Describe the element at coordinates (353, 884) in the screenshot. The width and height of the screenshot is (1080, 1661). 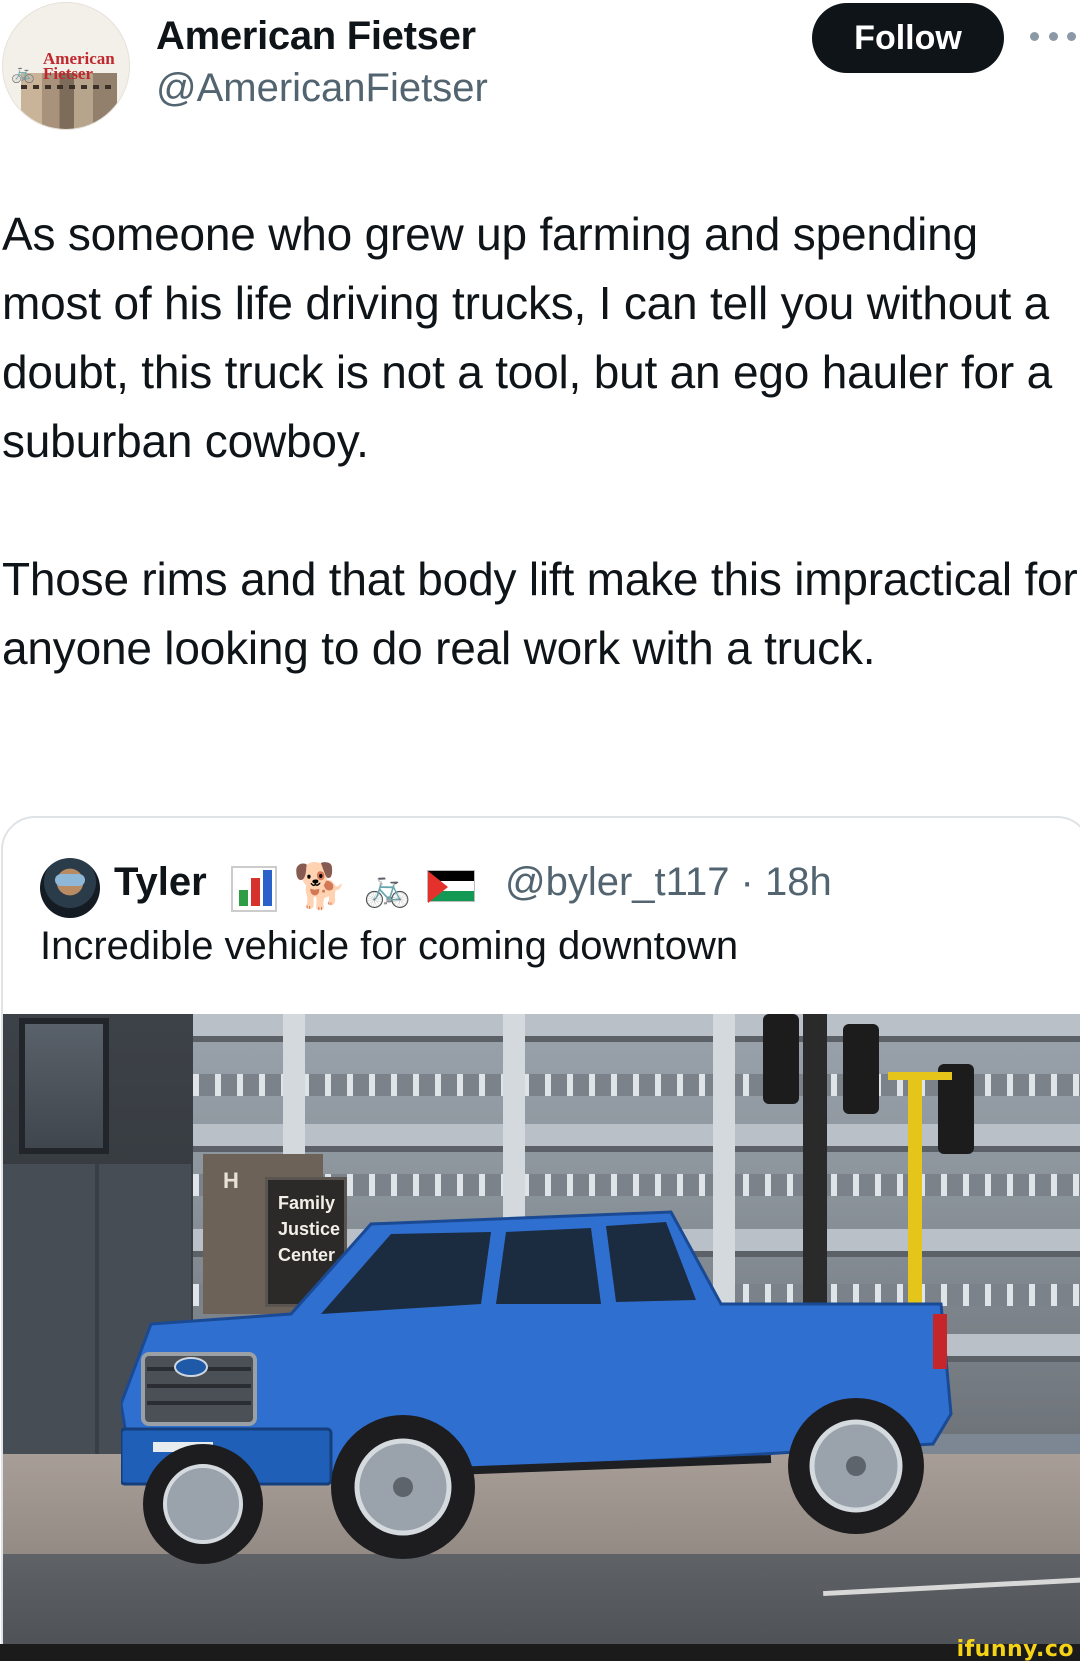
I see `quoted-author-emojis: 🐕 🚲` at that location.